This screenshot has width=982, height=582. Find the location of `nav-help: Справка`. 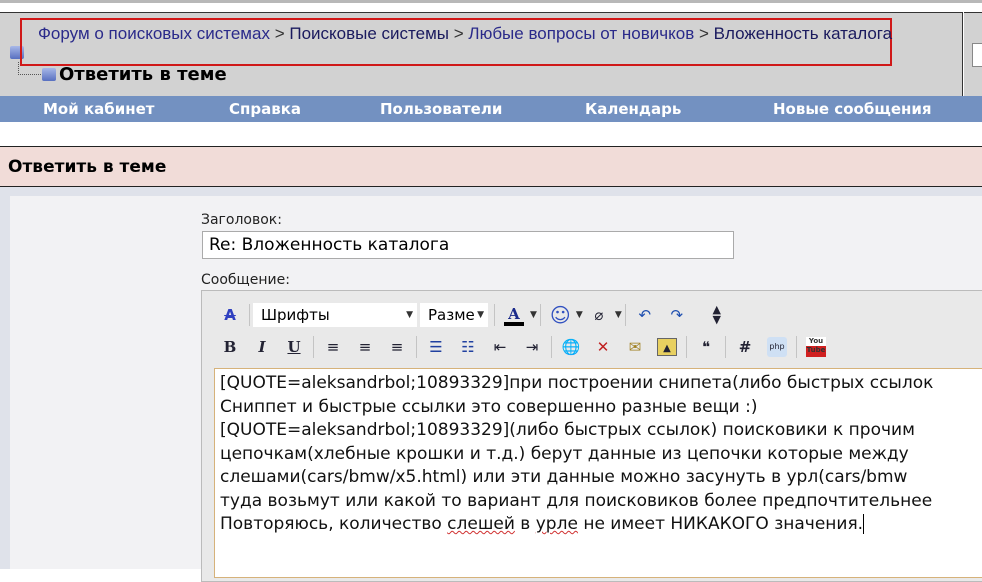

nav-help: Справка is located at coordinates (265, 109).